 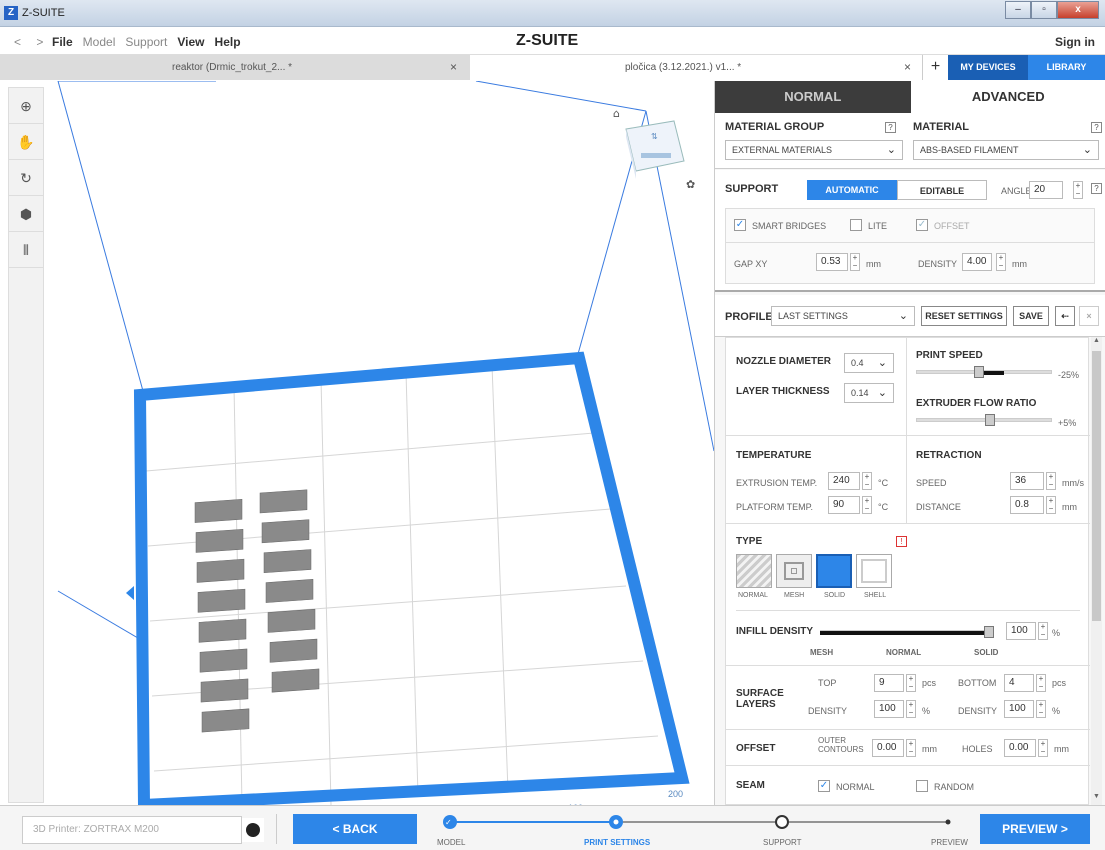 What do you see at coordinates (844, 505) in the screenshot?
I see `platform-temp-input: 90` at bounding box center [844, 505].